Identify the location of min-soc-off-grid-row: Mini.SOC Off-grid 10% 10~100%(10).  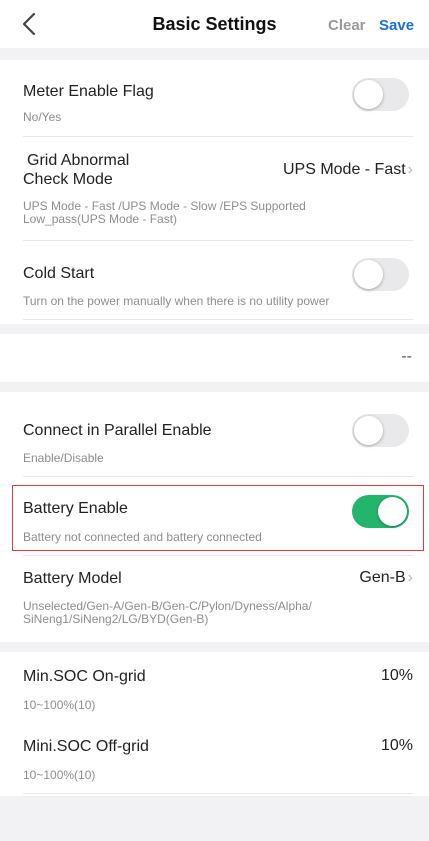
(214, 760).